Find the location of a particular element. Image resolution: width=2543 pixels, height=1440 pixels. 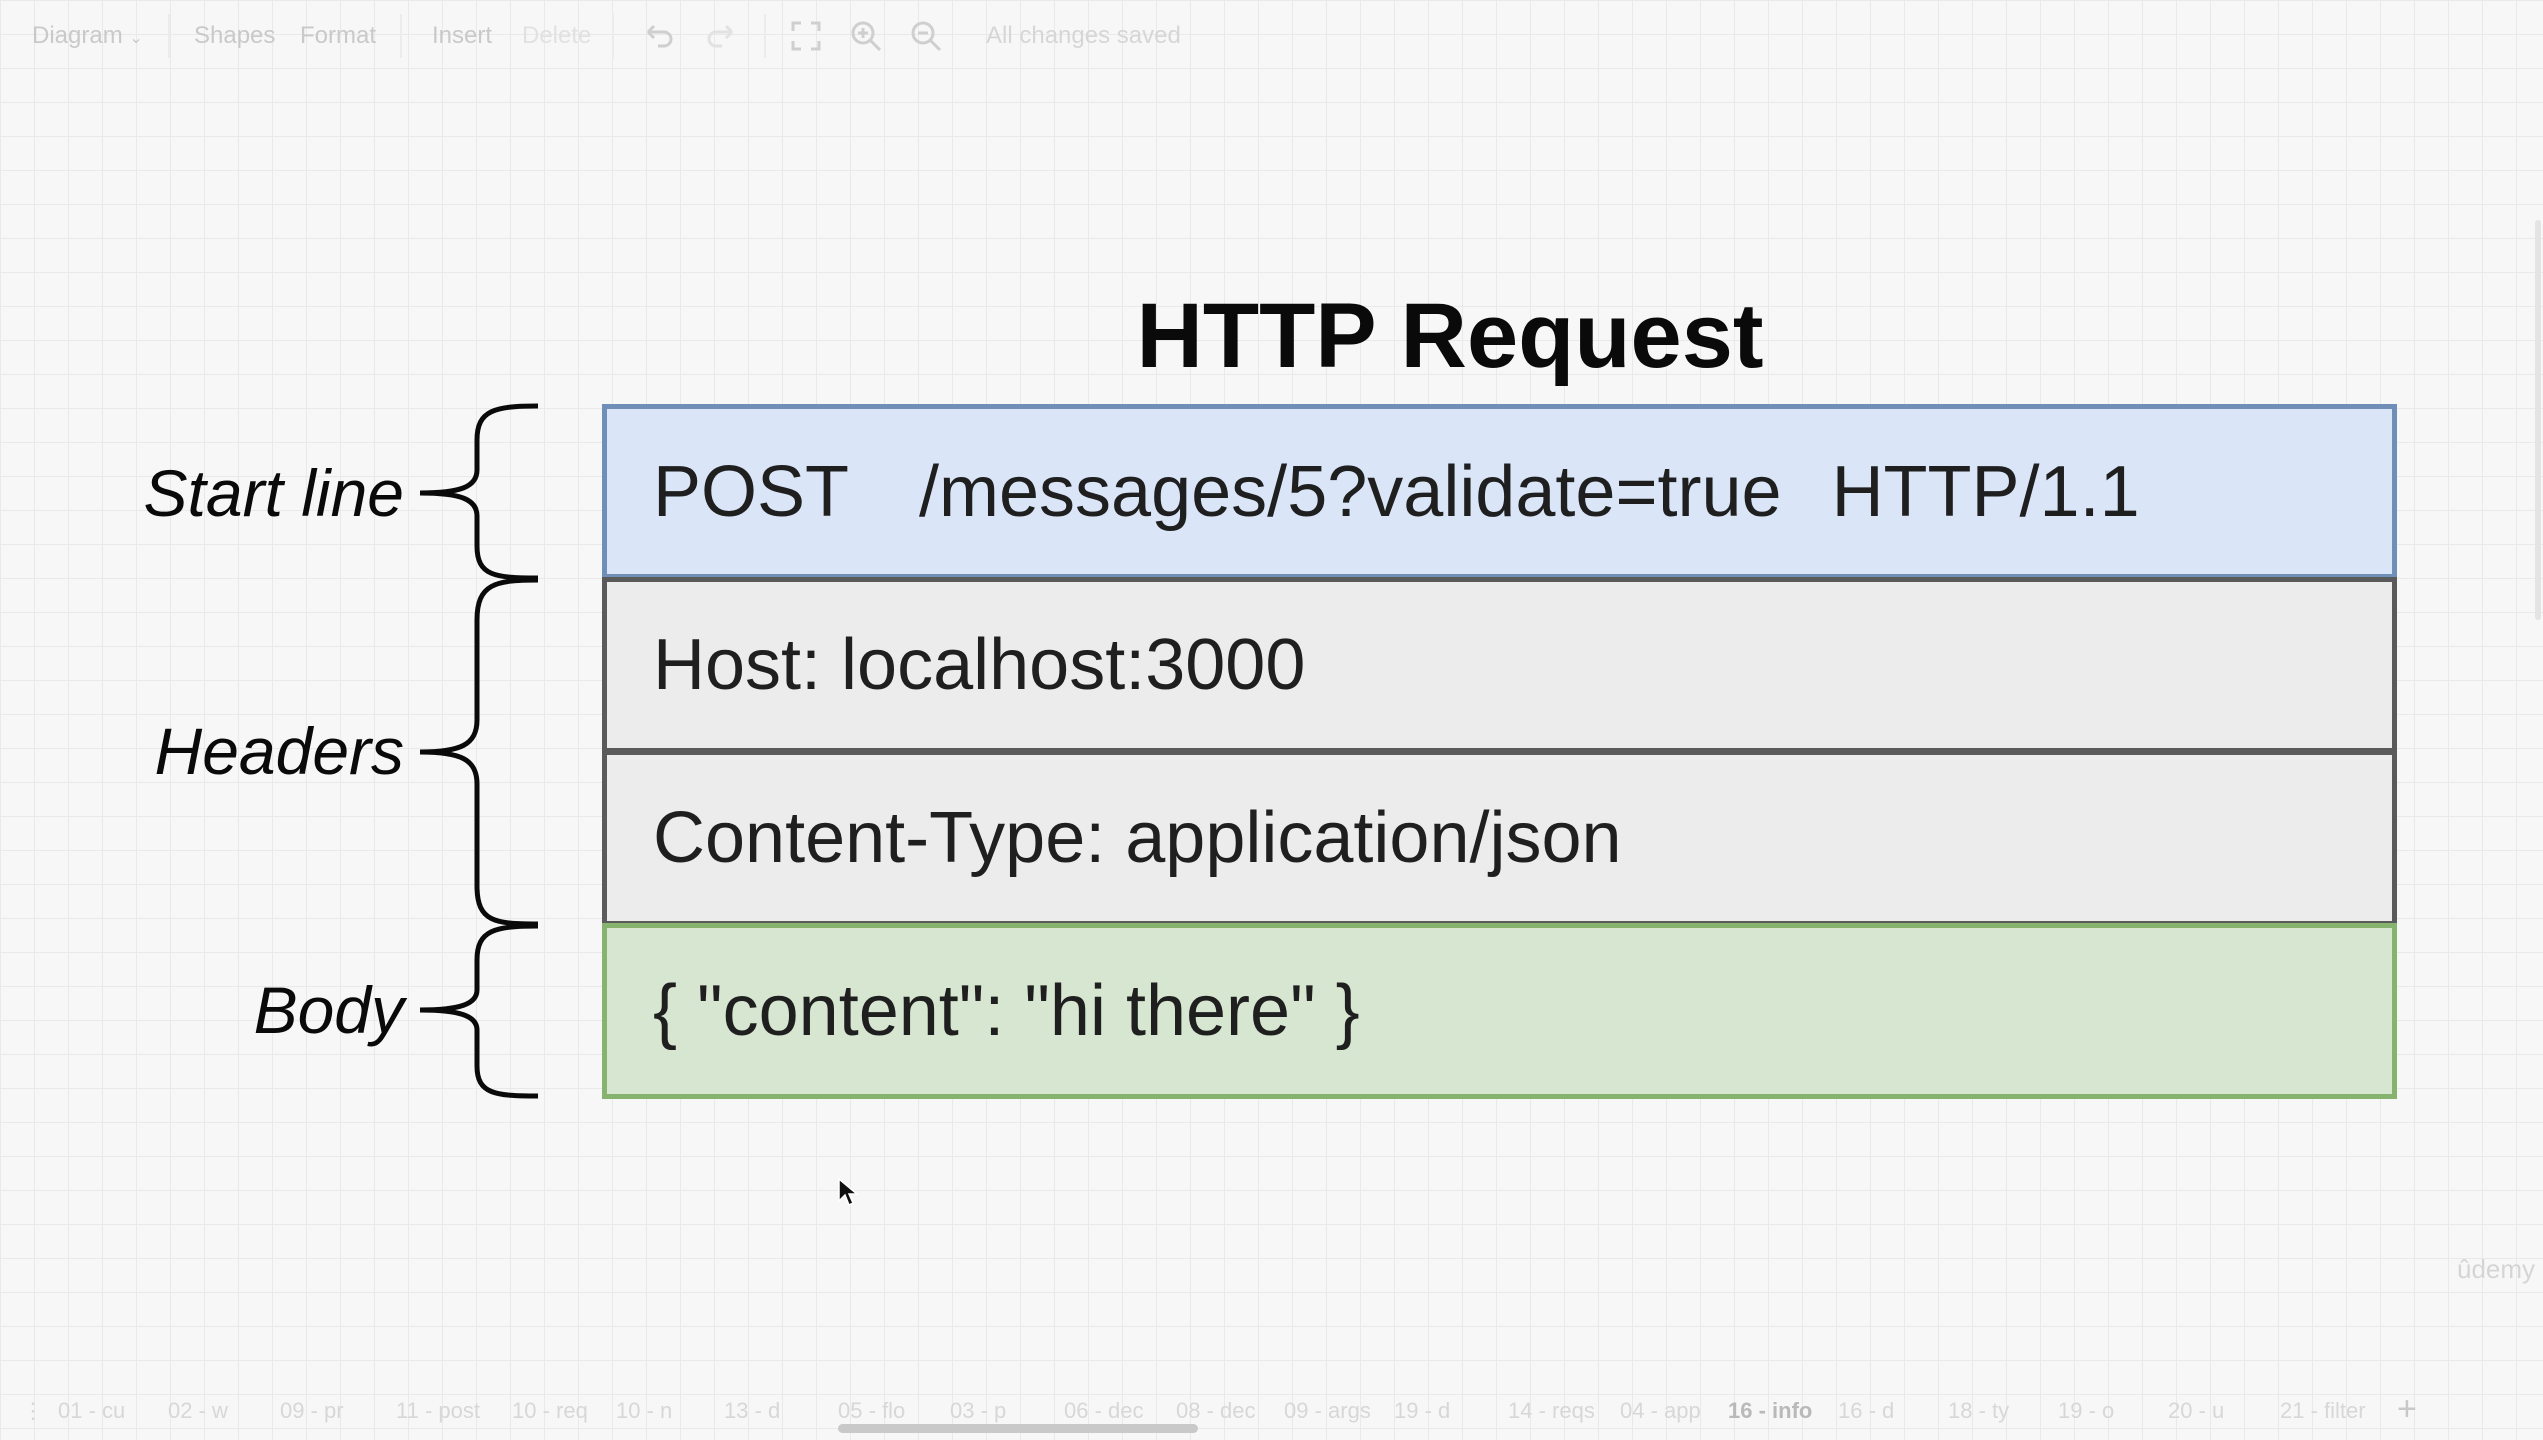

redo-icon is located at coordinates (722, 36).